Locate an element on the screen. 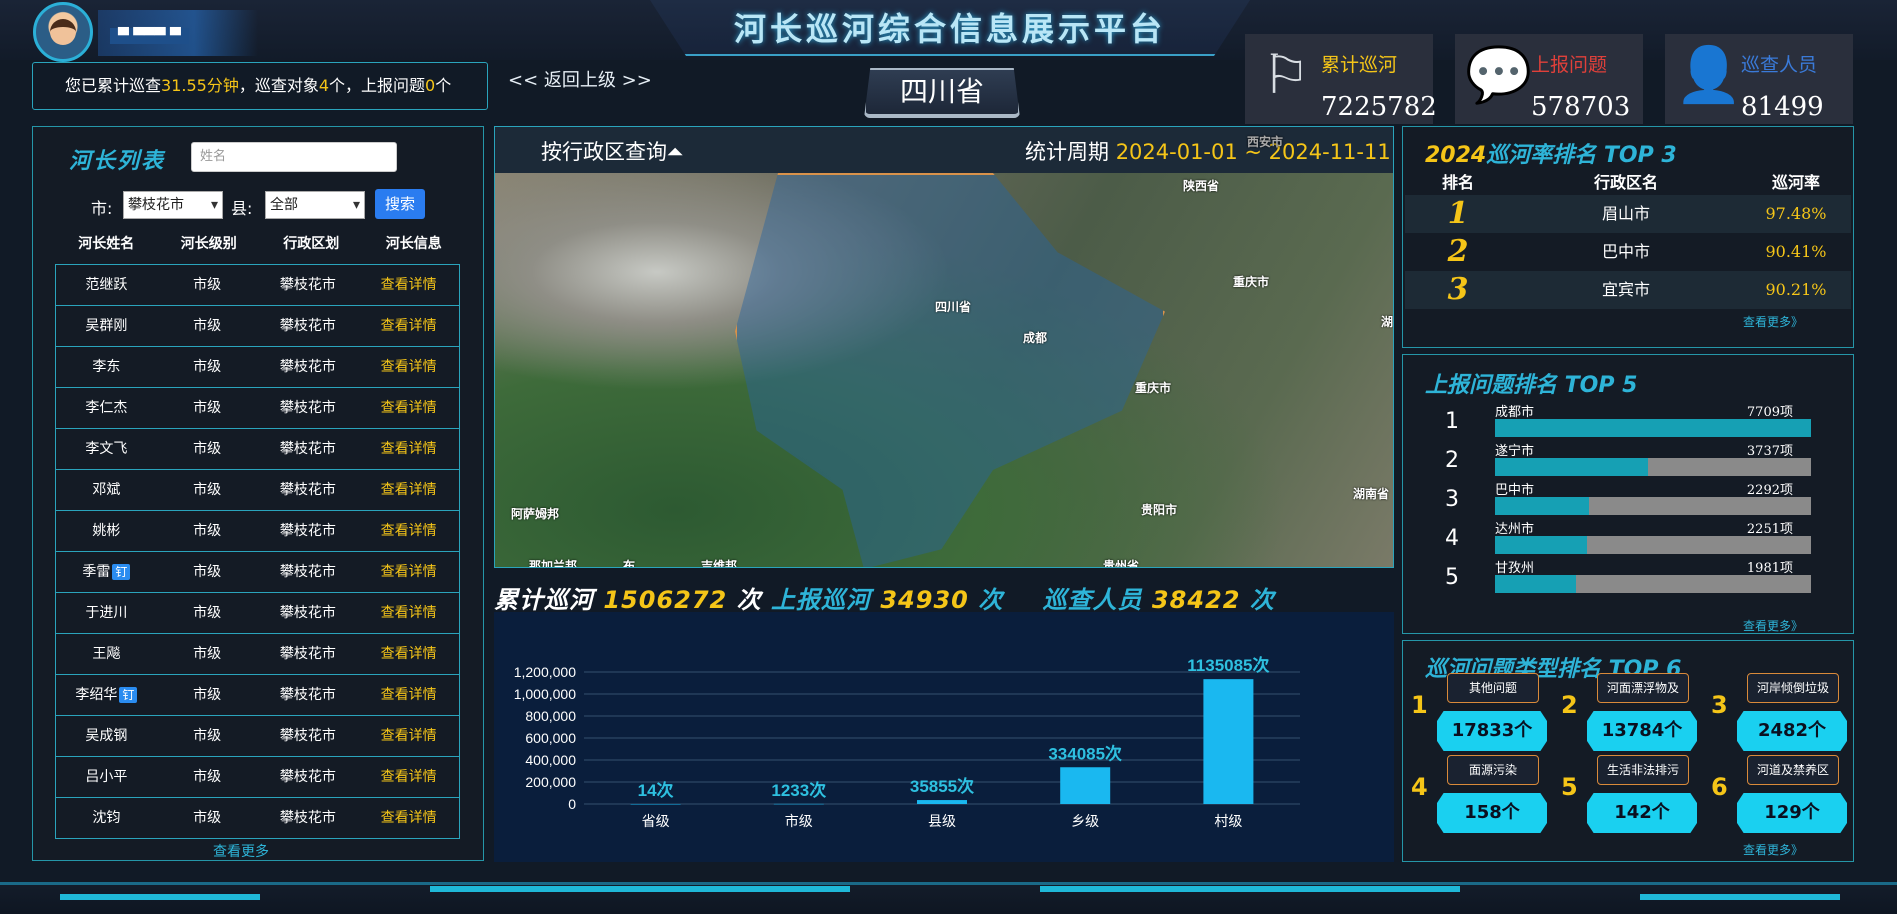 This screenshot has height=914, width=1897. map-label: 布 is located at coordinates (629, 563).